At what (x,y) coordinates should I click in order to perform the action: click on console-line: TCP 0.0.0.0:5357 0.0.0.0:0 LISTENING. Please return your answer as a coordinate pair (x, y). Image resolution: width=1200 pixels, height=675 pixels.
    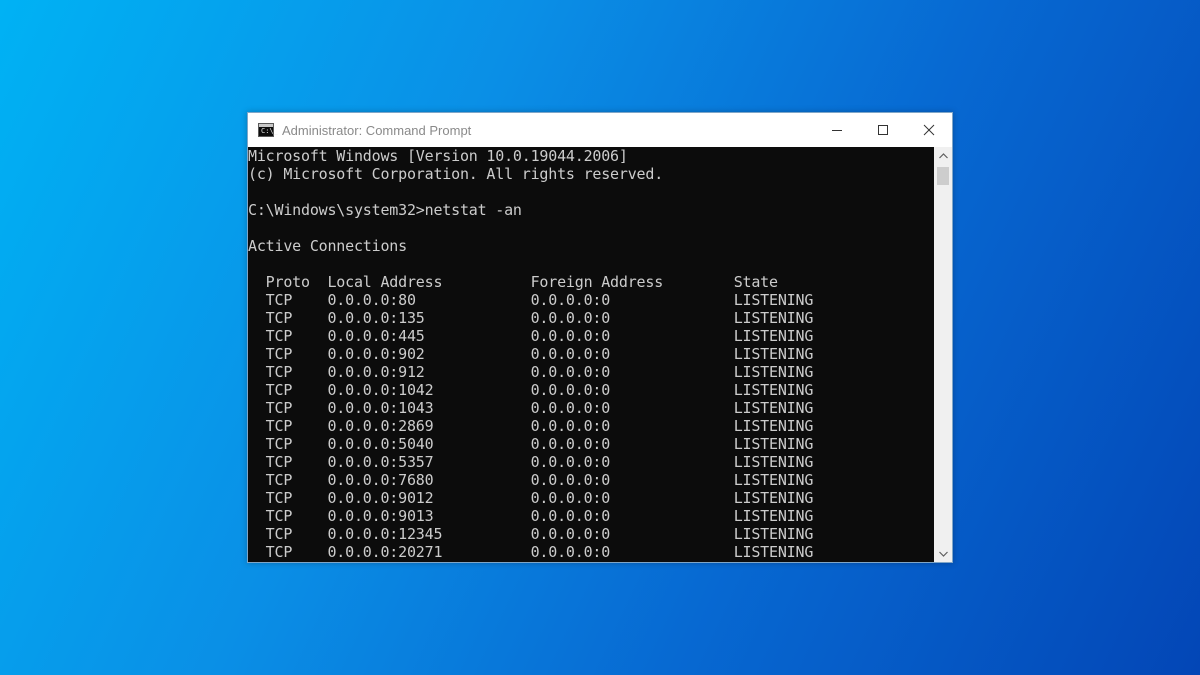
    Looking at the image, I should click on (531, 462).